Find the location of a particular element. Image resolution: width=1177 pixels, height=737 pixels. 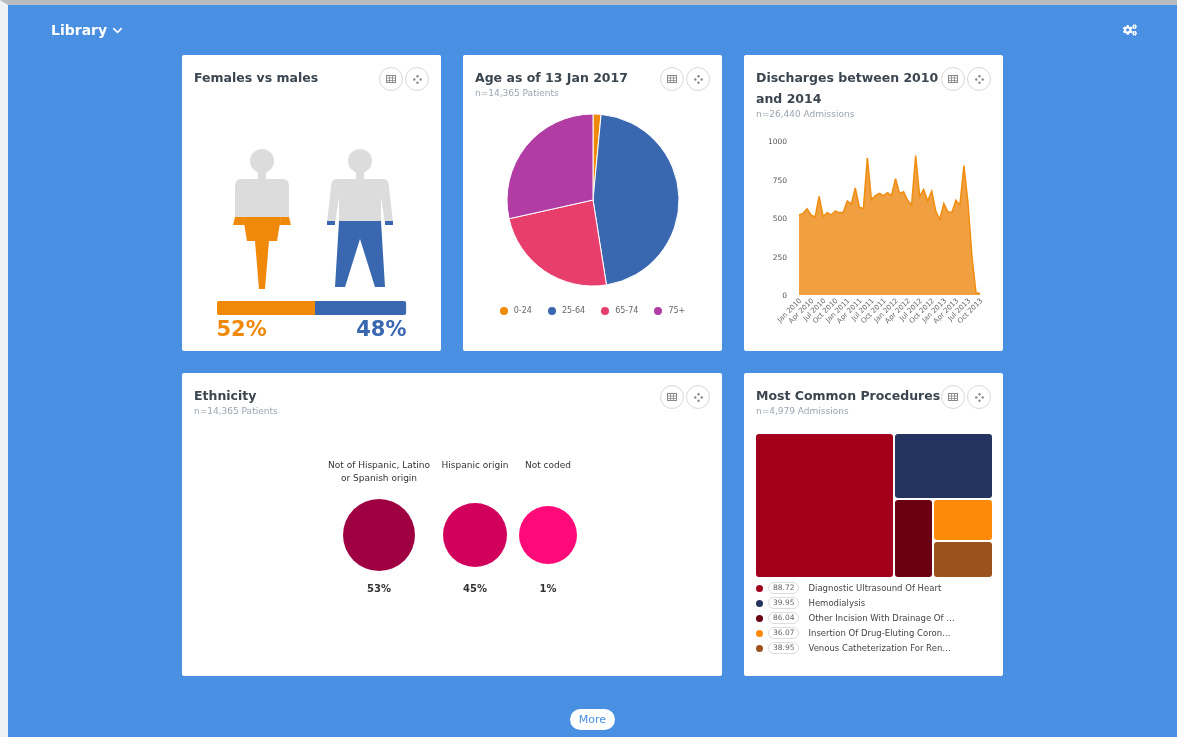

card-title: Females vs males is located at coordinates (256, 78).